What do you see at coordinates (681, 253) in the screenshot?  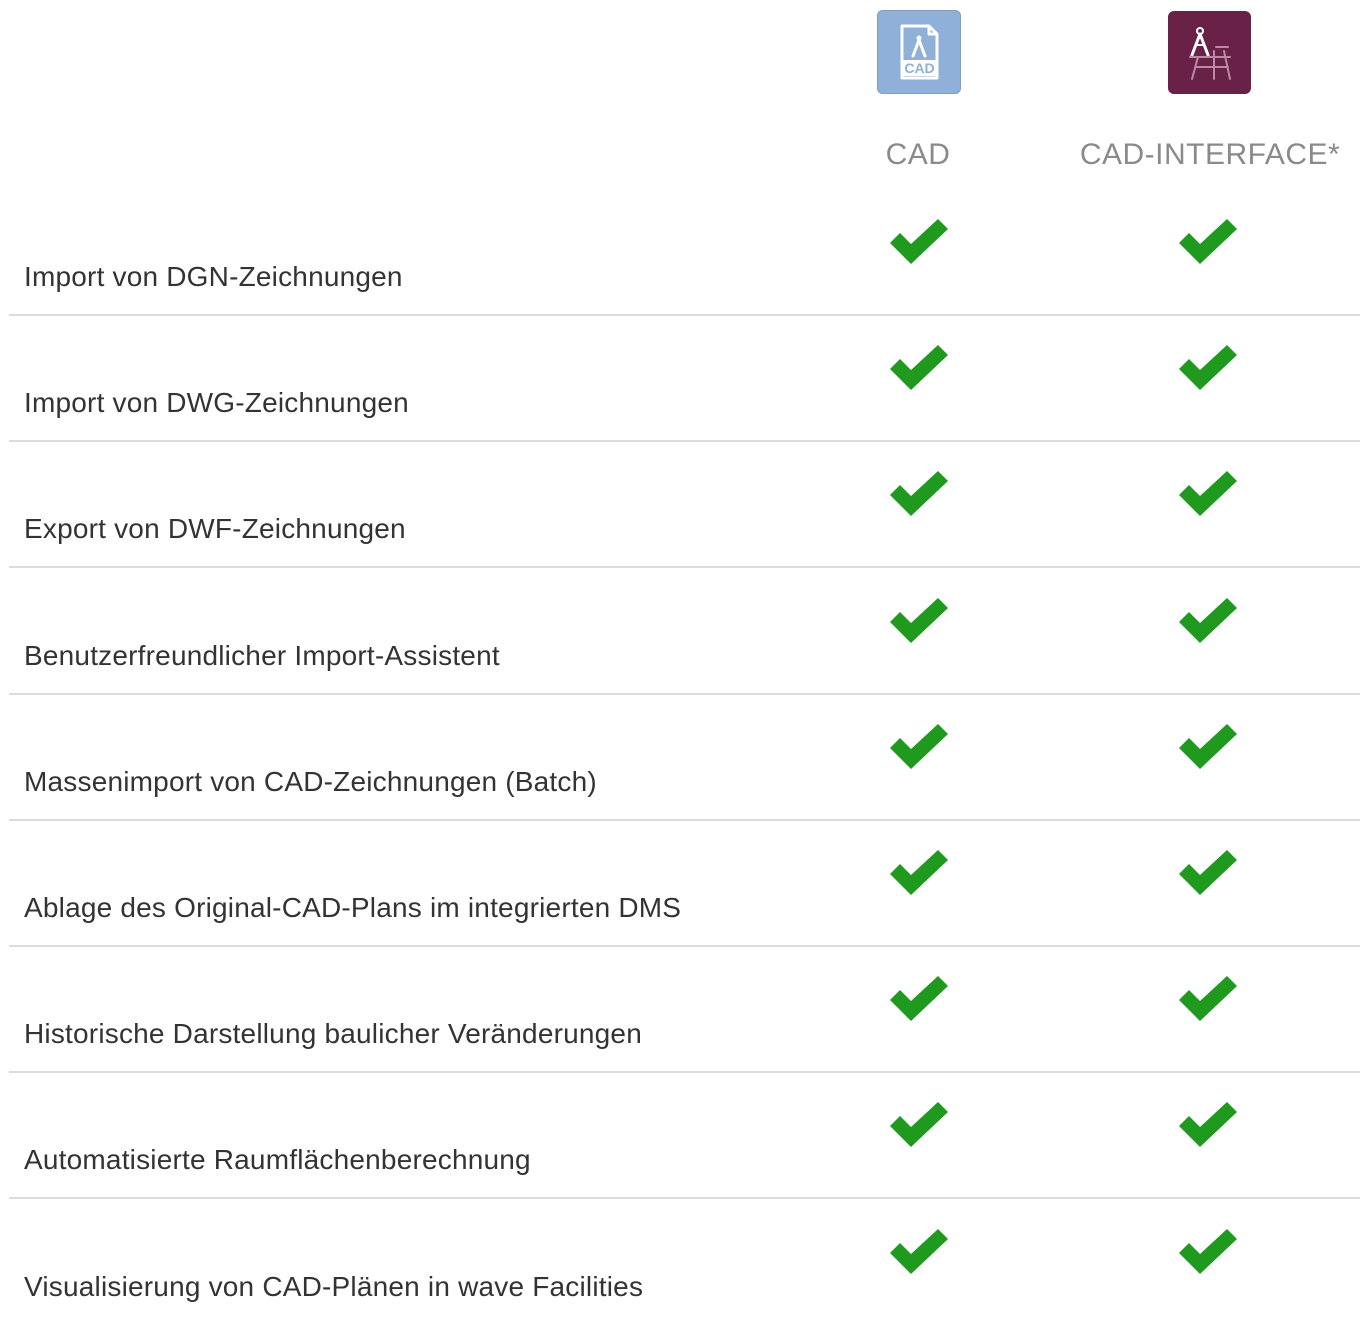 I see `feature-row: Import von DGN-Zeichnungen` at bounding box center [681, 253].